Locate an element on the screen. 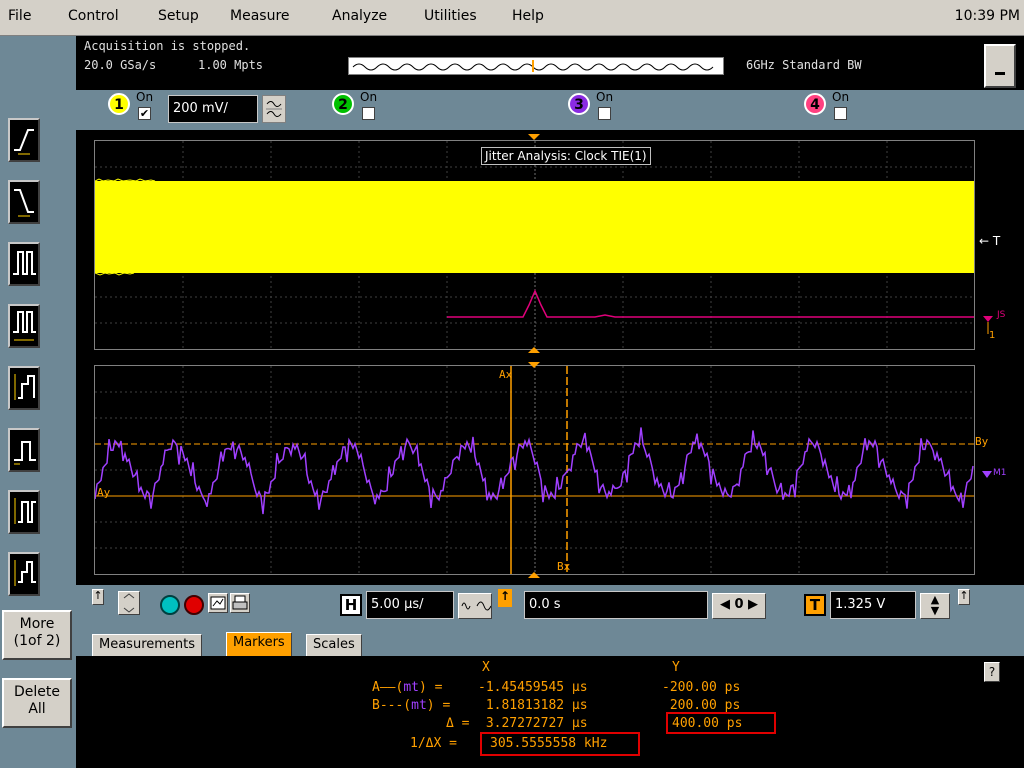  more-button: More (1of 2) is located at coordinates (37, 635).